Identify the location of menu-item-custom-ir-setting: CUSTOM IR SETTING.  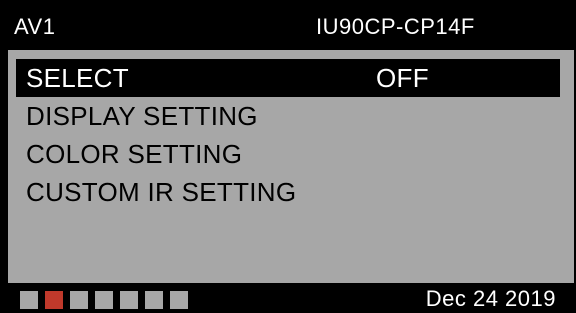
(288, 192).